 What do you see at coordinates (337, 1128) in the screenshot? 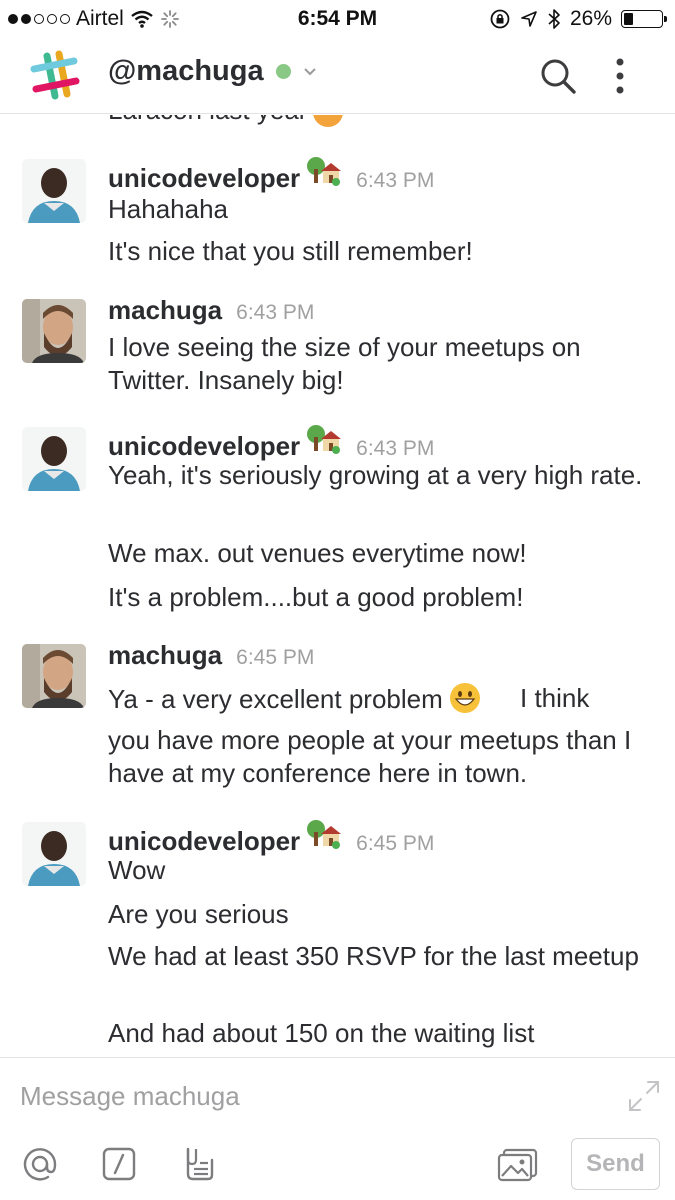
I see `message-composer: Send` at bounding box center [337, 1128].